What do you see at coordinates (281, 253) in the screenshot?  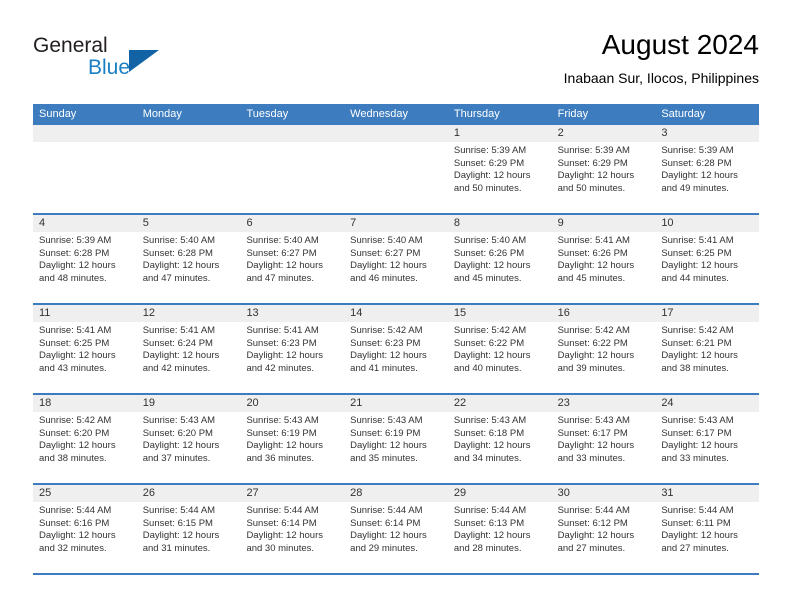 I see `sunset-text: Sunset: 6:27 PM` at bounding box center [281, 253].